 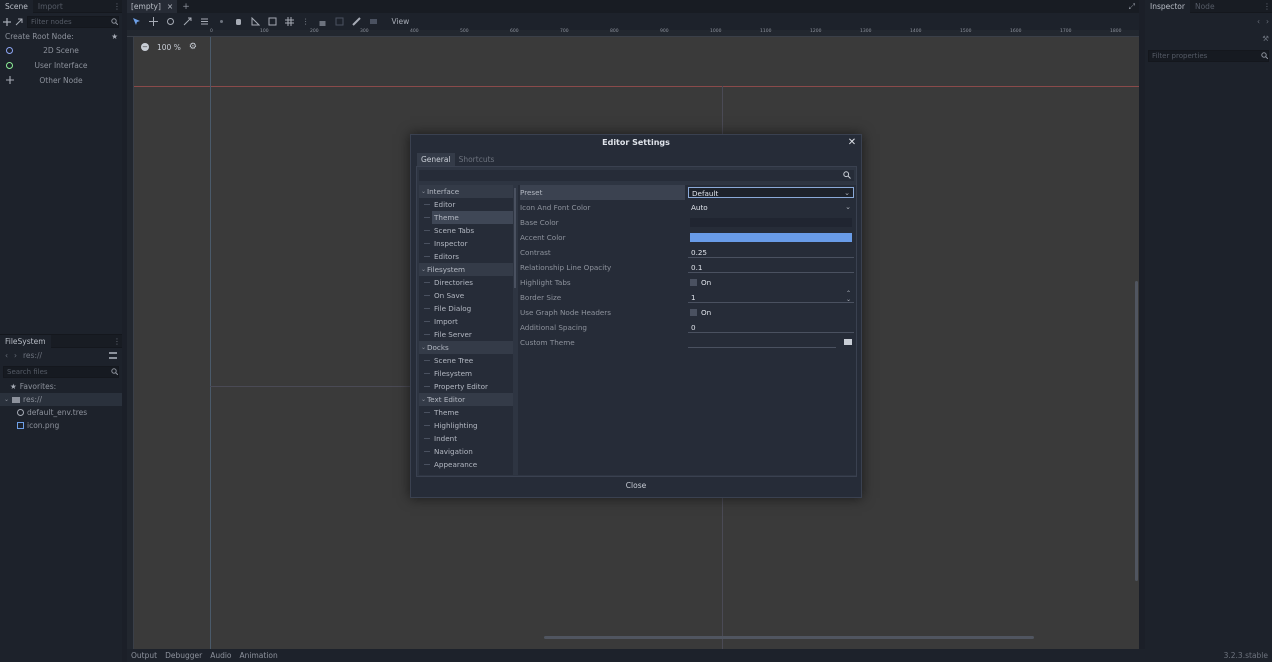 What do you see at coordinates (73, 21) in the screenshot?
I see `filter-nodes-input: Filter nodes` at bounding box center [73, 21].